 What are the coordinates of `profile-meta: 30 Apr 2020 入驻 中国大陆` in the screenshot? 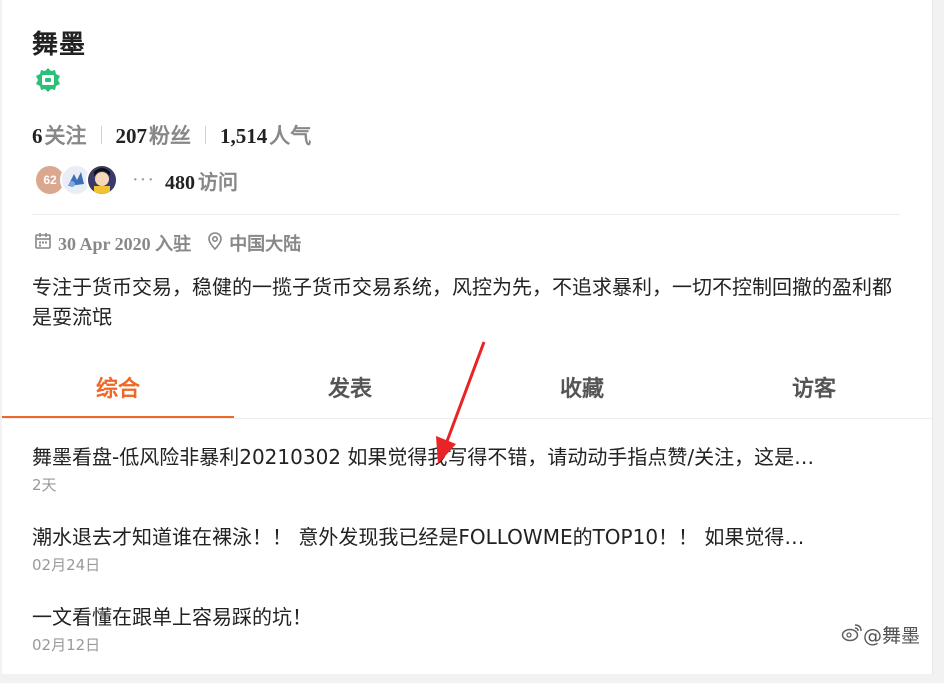 It's located at (167, 243).